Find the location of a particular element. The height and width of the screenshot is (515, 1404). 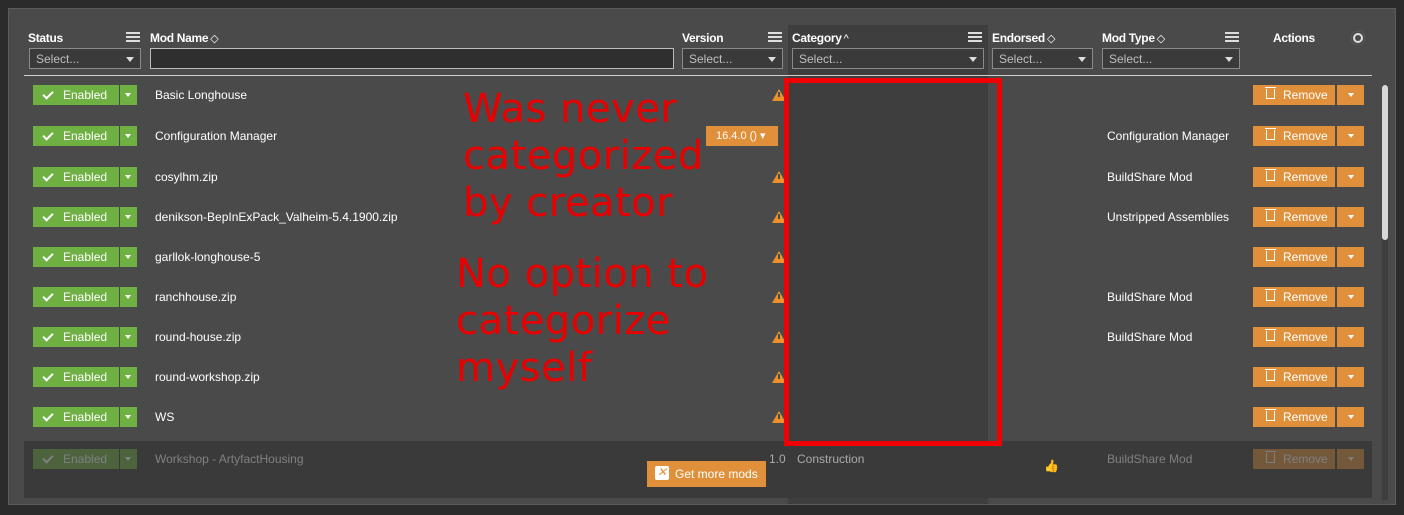

mod-type: Configuration Manager is located at coordinates (1168, 136).